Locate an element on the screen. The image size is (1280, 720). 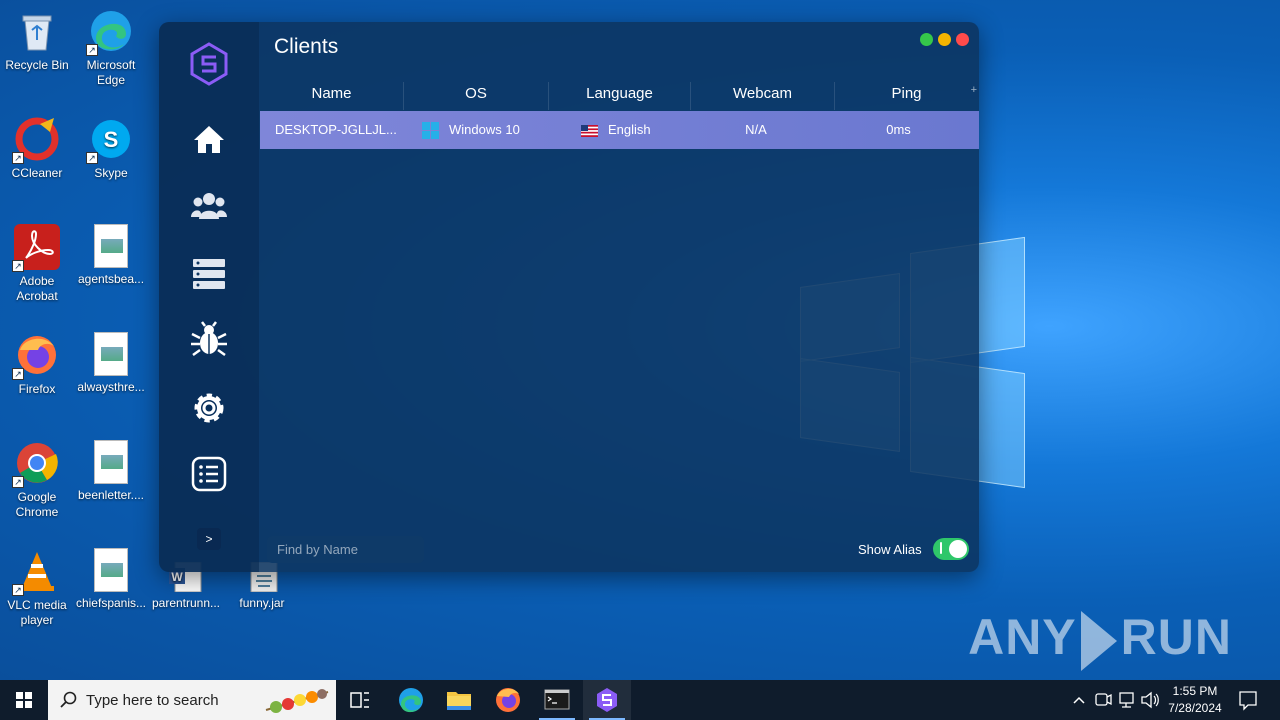
adobe-acrobat-icon: ↗ is located at coordinates (36, 248).